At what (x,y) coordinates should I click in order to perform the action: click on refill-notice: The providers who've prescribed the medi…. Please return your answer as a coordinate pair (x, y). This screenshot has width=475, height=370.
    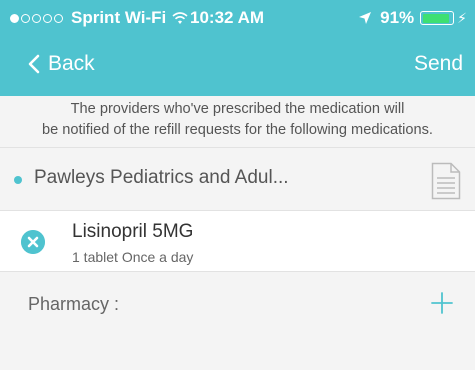
    Looking at the image, I should click on (237, 120).